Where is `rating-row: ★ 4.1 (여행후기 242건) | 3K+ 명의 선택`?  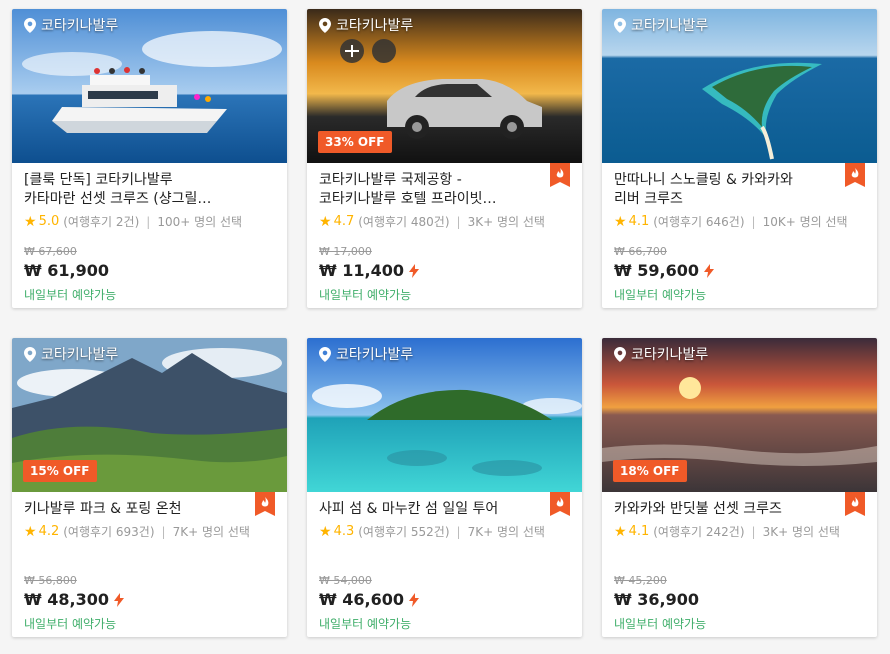 rating-row: ★ 4.1 (여행후기 242건) | 3K+ 명의 선택 is located at coordinates (739, 531).